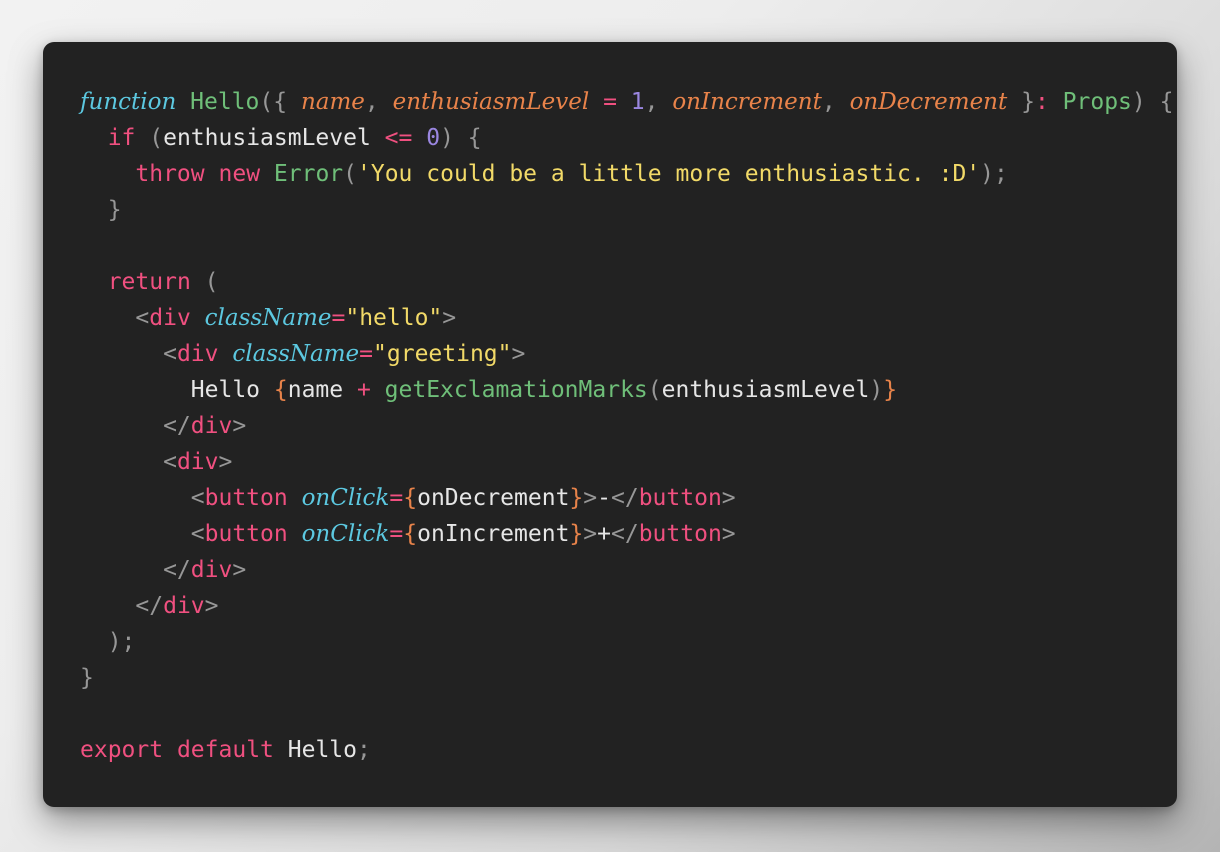  I want to click on code-token-keyword: export, so click(122, 750).